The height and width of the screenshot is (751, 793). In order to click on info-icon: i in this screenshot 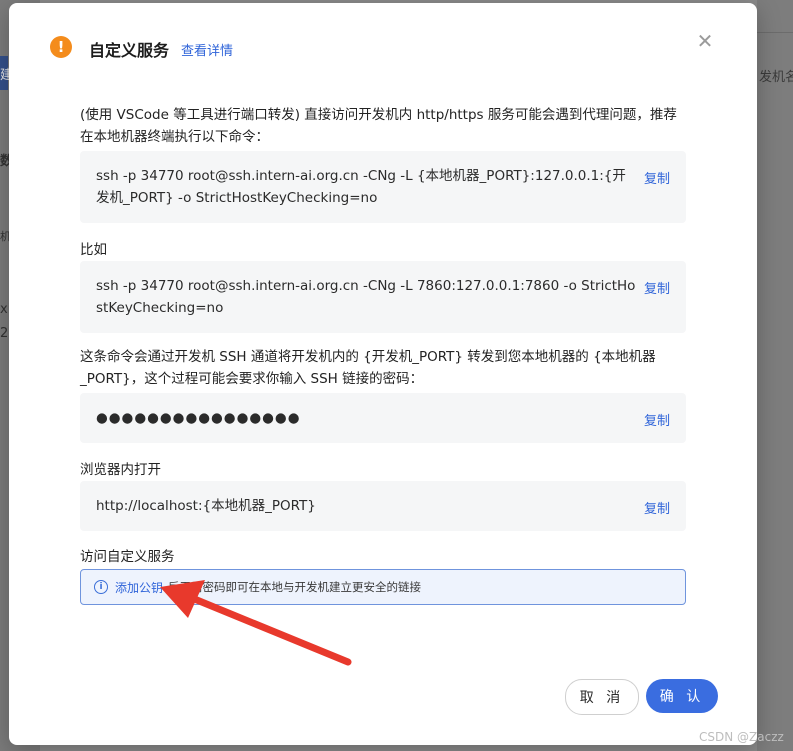, I will do `click(101, 587)`.